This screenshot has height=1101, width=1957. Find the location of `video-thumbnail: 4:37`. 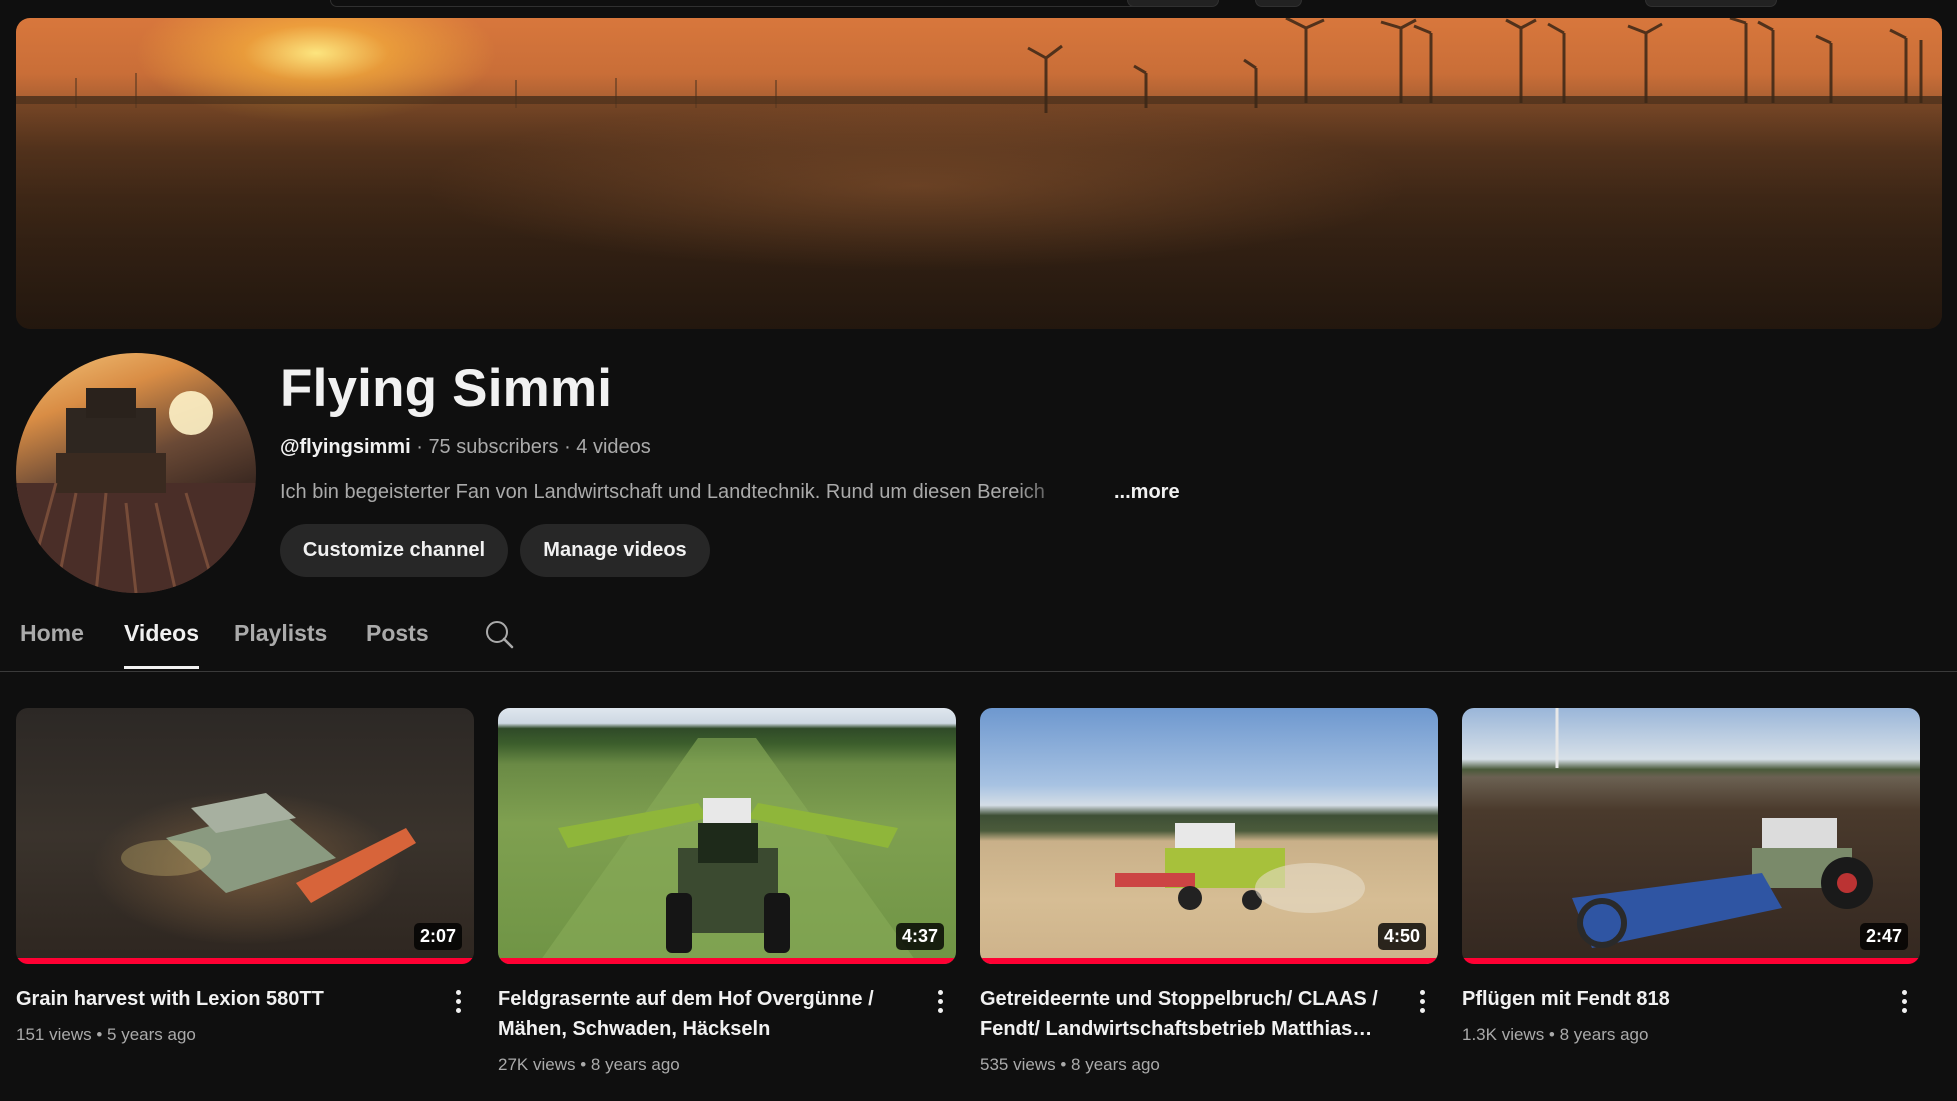

video-thumbnail: 4:37 is located at coordinates (727, 836).